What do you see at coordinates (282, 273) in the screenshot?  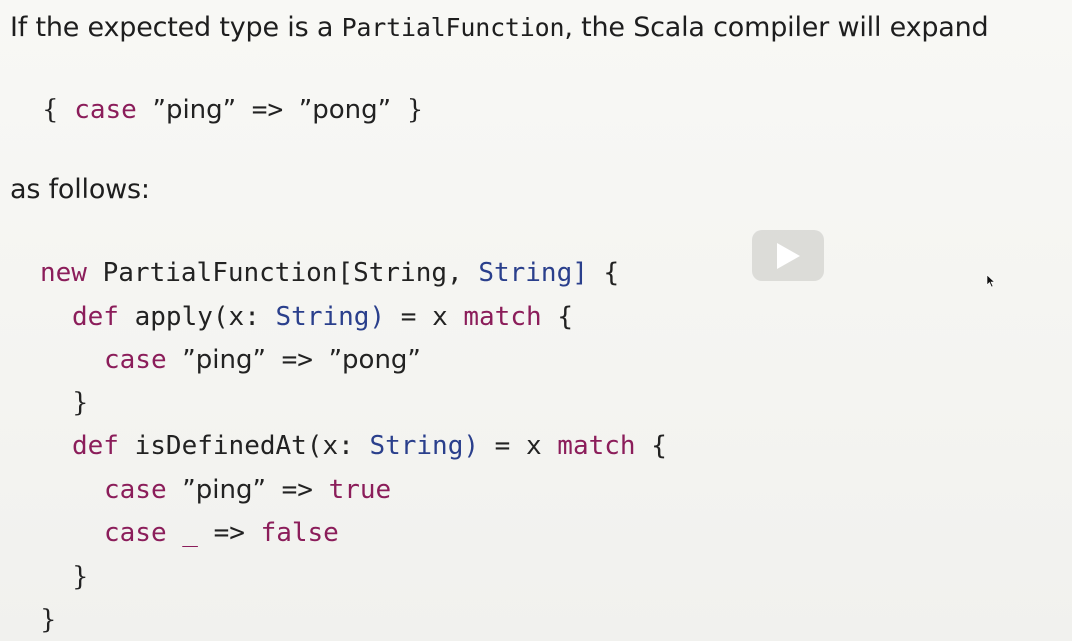 I see `partial-function-type: PartialFunction[String,` at bounding box center [282, 273].